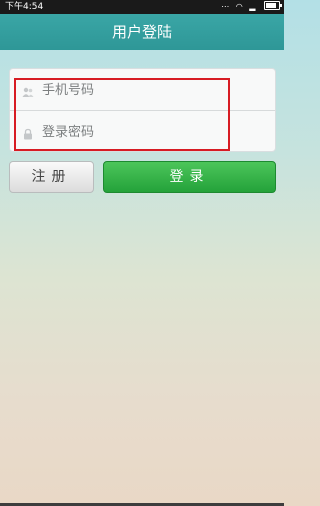 This screenshot has width=320, height=506. Describe the element at coordinates (142, 7) in the screenshot. I see `status-bar: 下午4:54 ⋯ ◠ ▂` at that location.